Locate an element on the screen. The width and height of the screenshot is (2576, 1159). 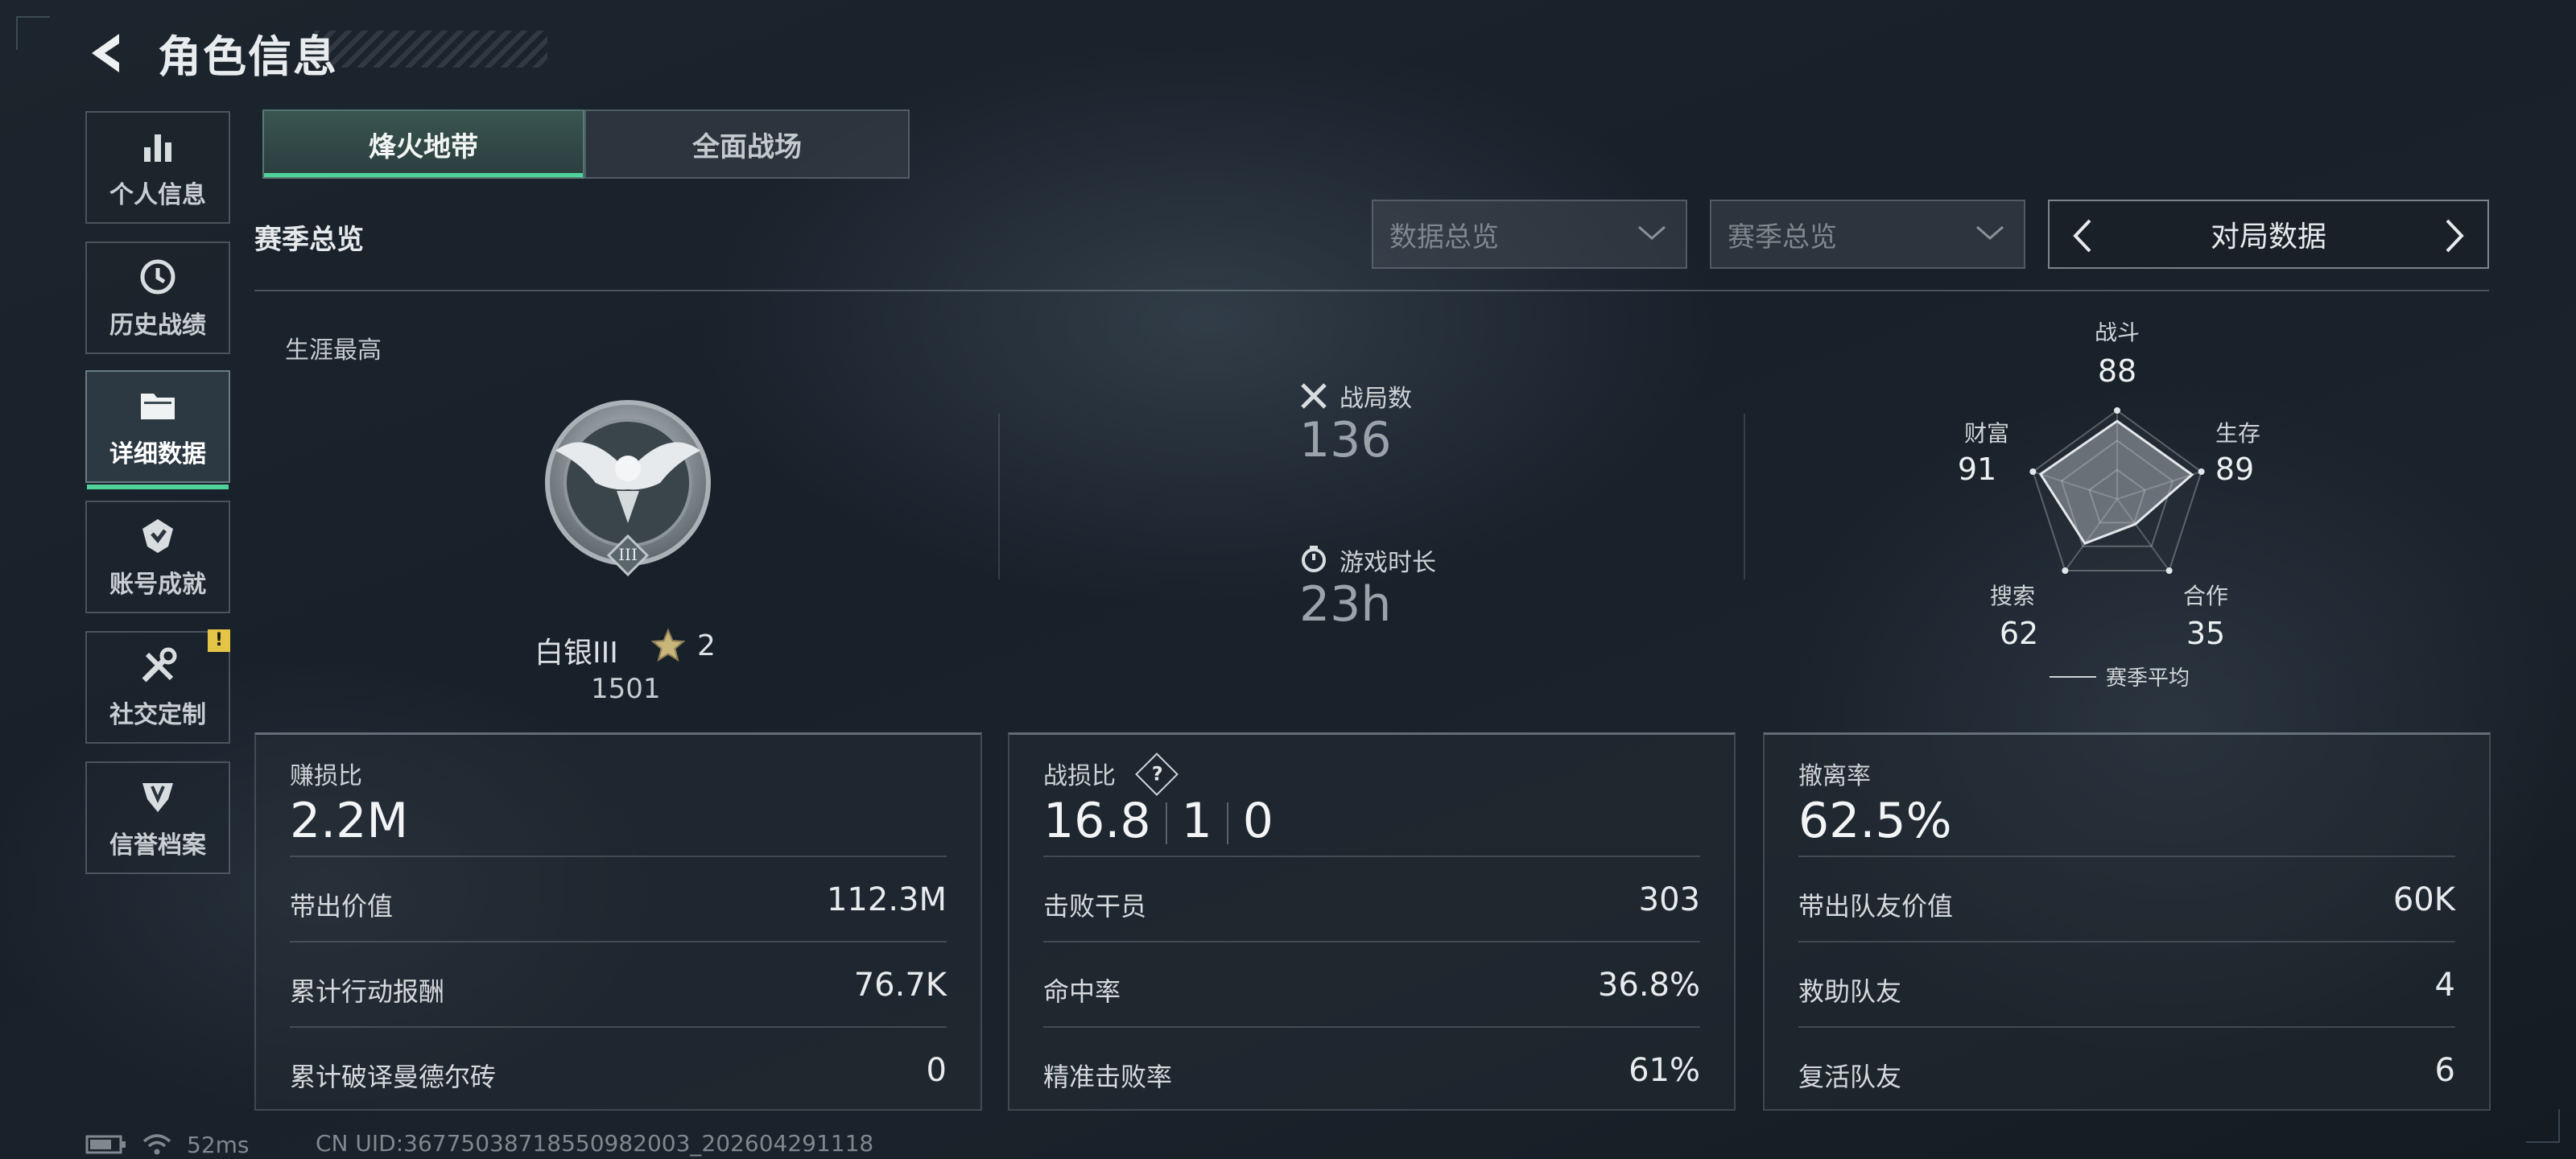
stat-row: 带出价值 112.3M is located at coordinates (618, 899).